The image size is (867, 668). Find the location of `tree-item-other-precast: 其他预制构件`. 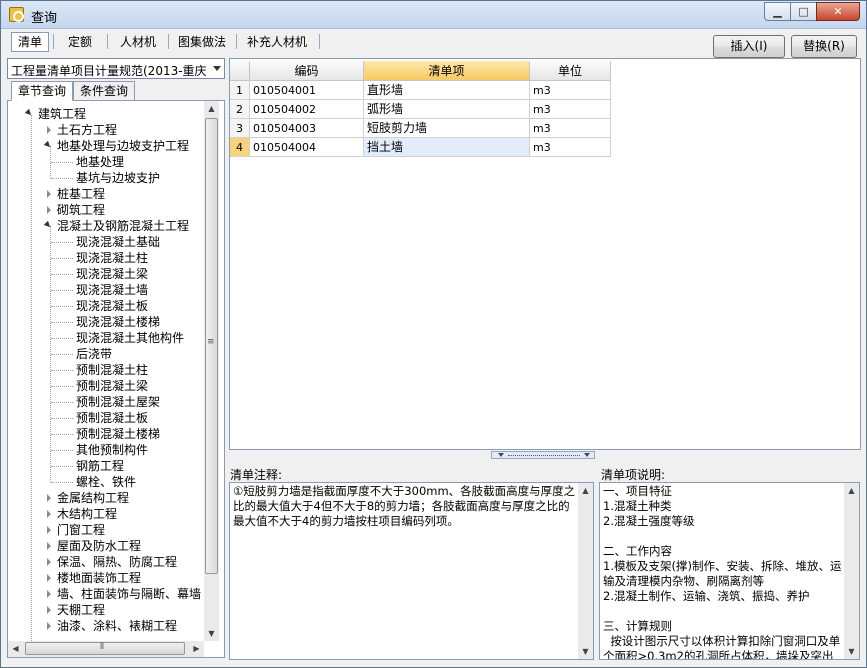

tree-item-other-precast: 其他预制构件 is located at coordinates (112, 450).